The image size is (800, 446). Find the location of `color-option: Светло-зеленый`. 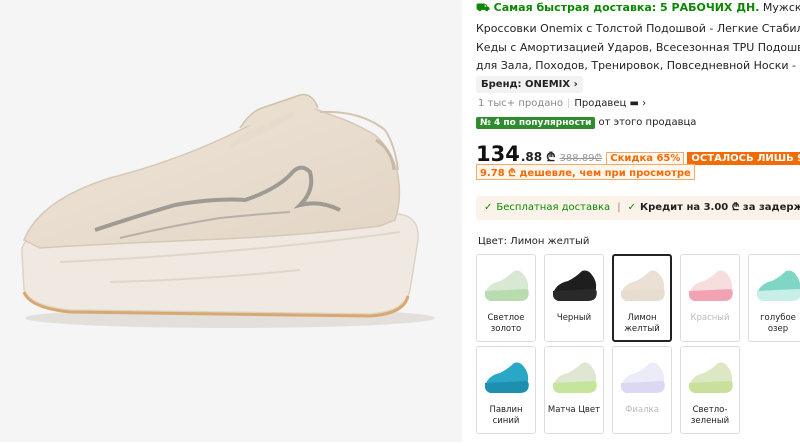

color-option: Светло-зеленый is located at coordinates (710, 390).